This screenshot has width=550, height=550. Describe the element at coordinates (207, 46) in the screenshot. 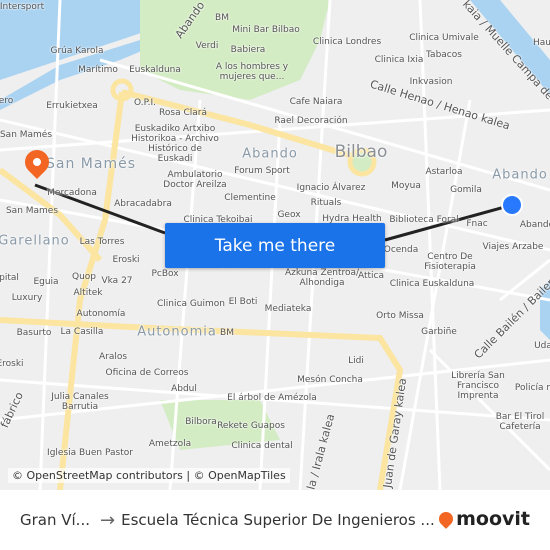

I see `map-label: Verdi` at that location.